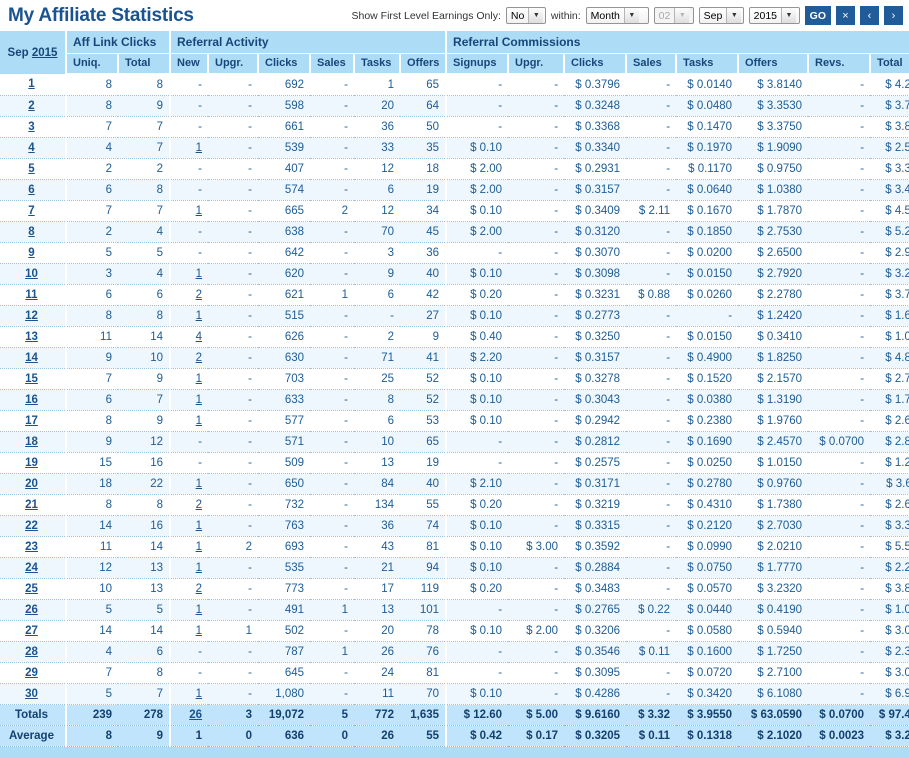 This screenshot has width=909, height=758. I want to click on row-25-cell-2: 2, so click(189, 589).